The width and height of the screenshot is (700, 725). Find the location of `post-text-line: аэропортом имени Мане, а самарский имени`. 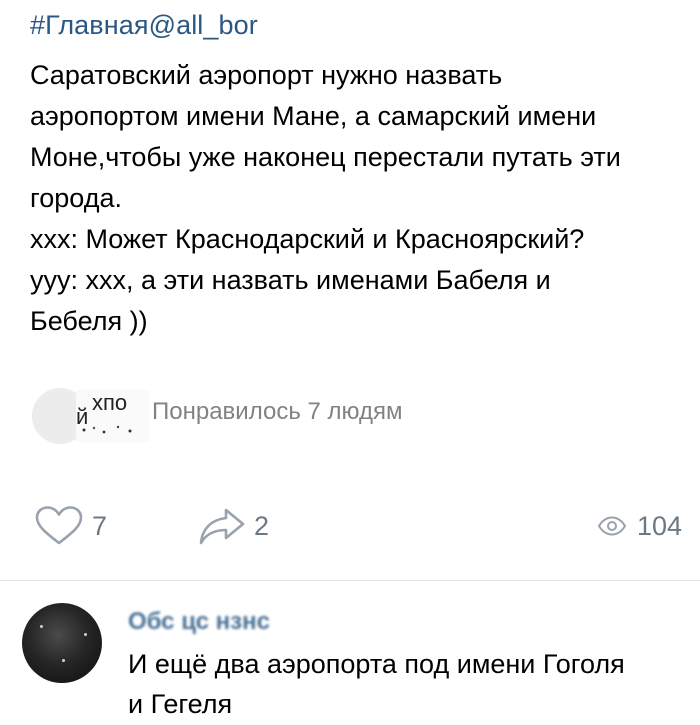

post-text-line: аэропортом имени Мане, а самарский имени is located at coordinates (313, 116).